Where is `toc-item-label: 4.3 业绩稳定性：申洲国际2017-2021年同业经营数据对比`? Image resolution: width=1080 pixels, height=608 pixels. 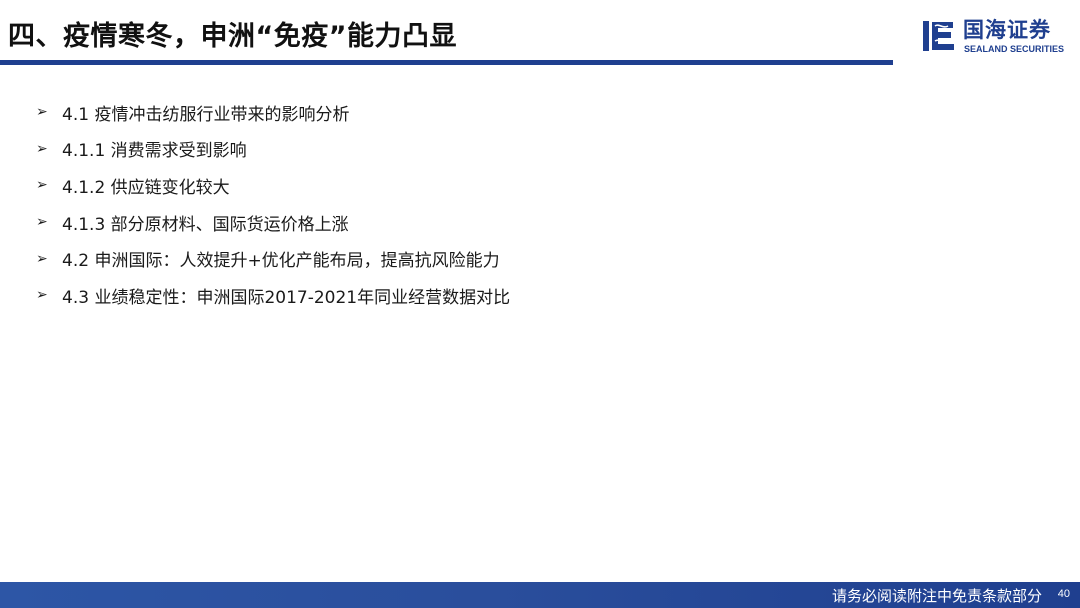 toc-item-label: 4.3 业绩稳定性：申洲国际2017-2021年同业经营数据对比 is located at coordinates (286, 297).